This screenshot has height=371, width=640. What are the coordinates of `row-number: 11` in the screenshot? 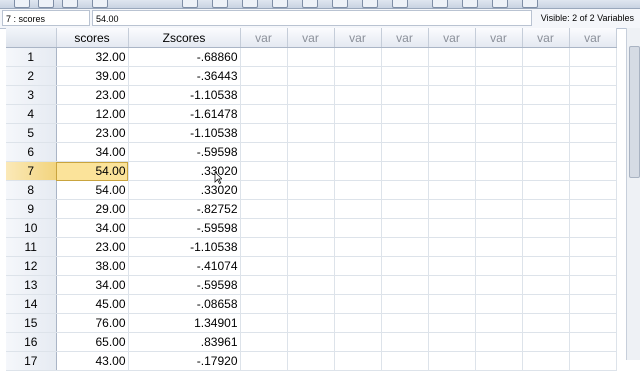 It's located at (31, 247).